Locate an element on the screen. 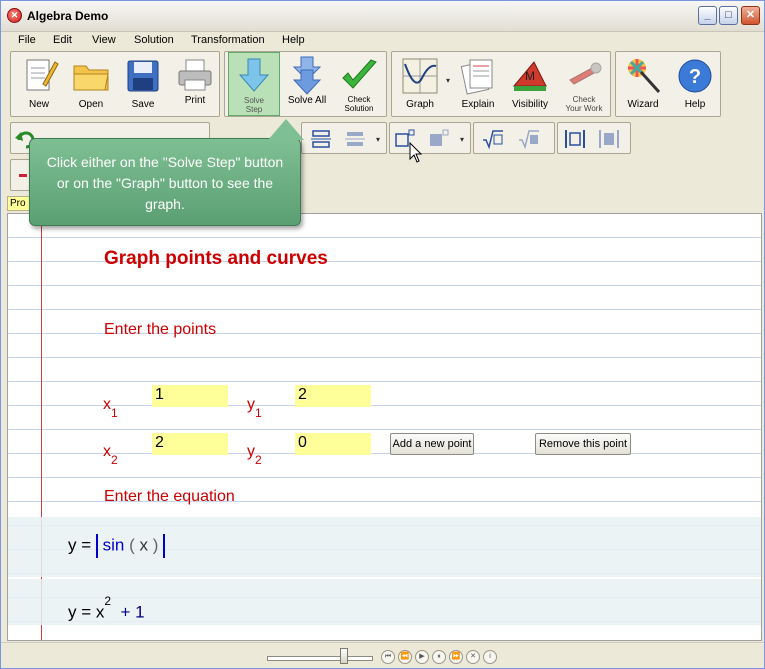 This screenshot has height=669, width=765. visibility-button: M Visibility is located at coordinates (530, 84).